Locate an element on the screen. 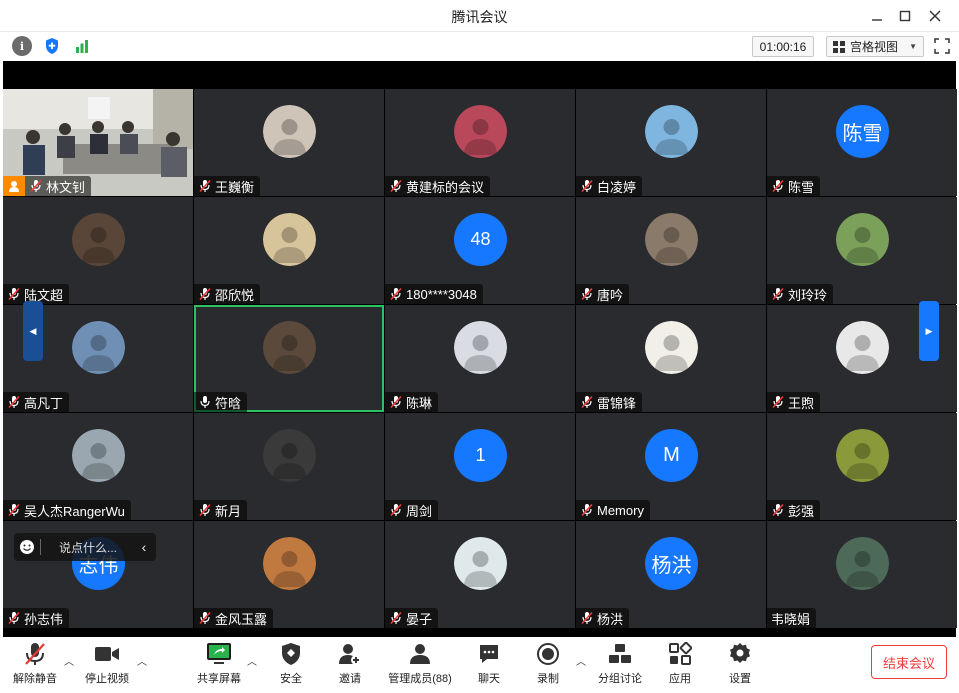 The image size is (959, 693). participant-name-tag: 林文钊 is located at coordinates (58, 186).